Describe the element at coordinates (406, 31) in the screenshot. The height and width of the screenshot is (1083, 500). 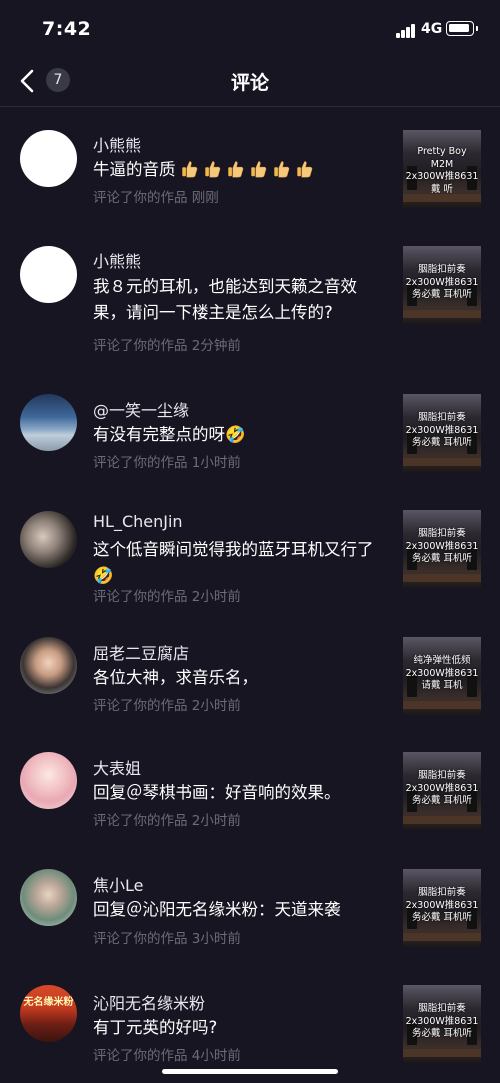
I see `signal-icon` at that location.